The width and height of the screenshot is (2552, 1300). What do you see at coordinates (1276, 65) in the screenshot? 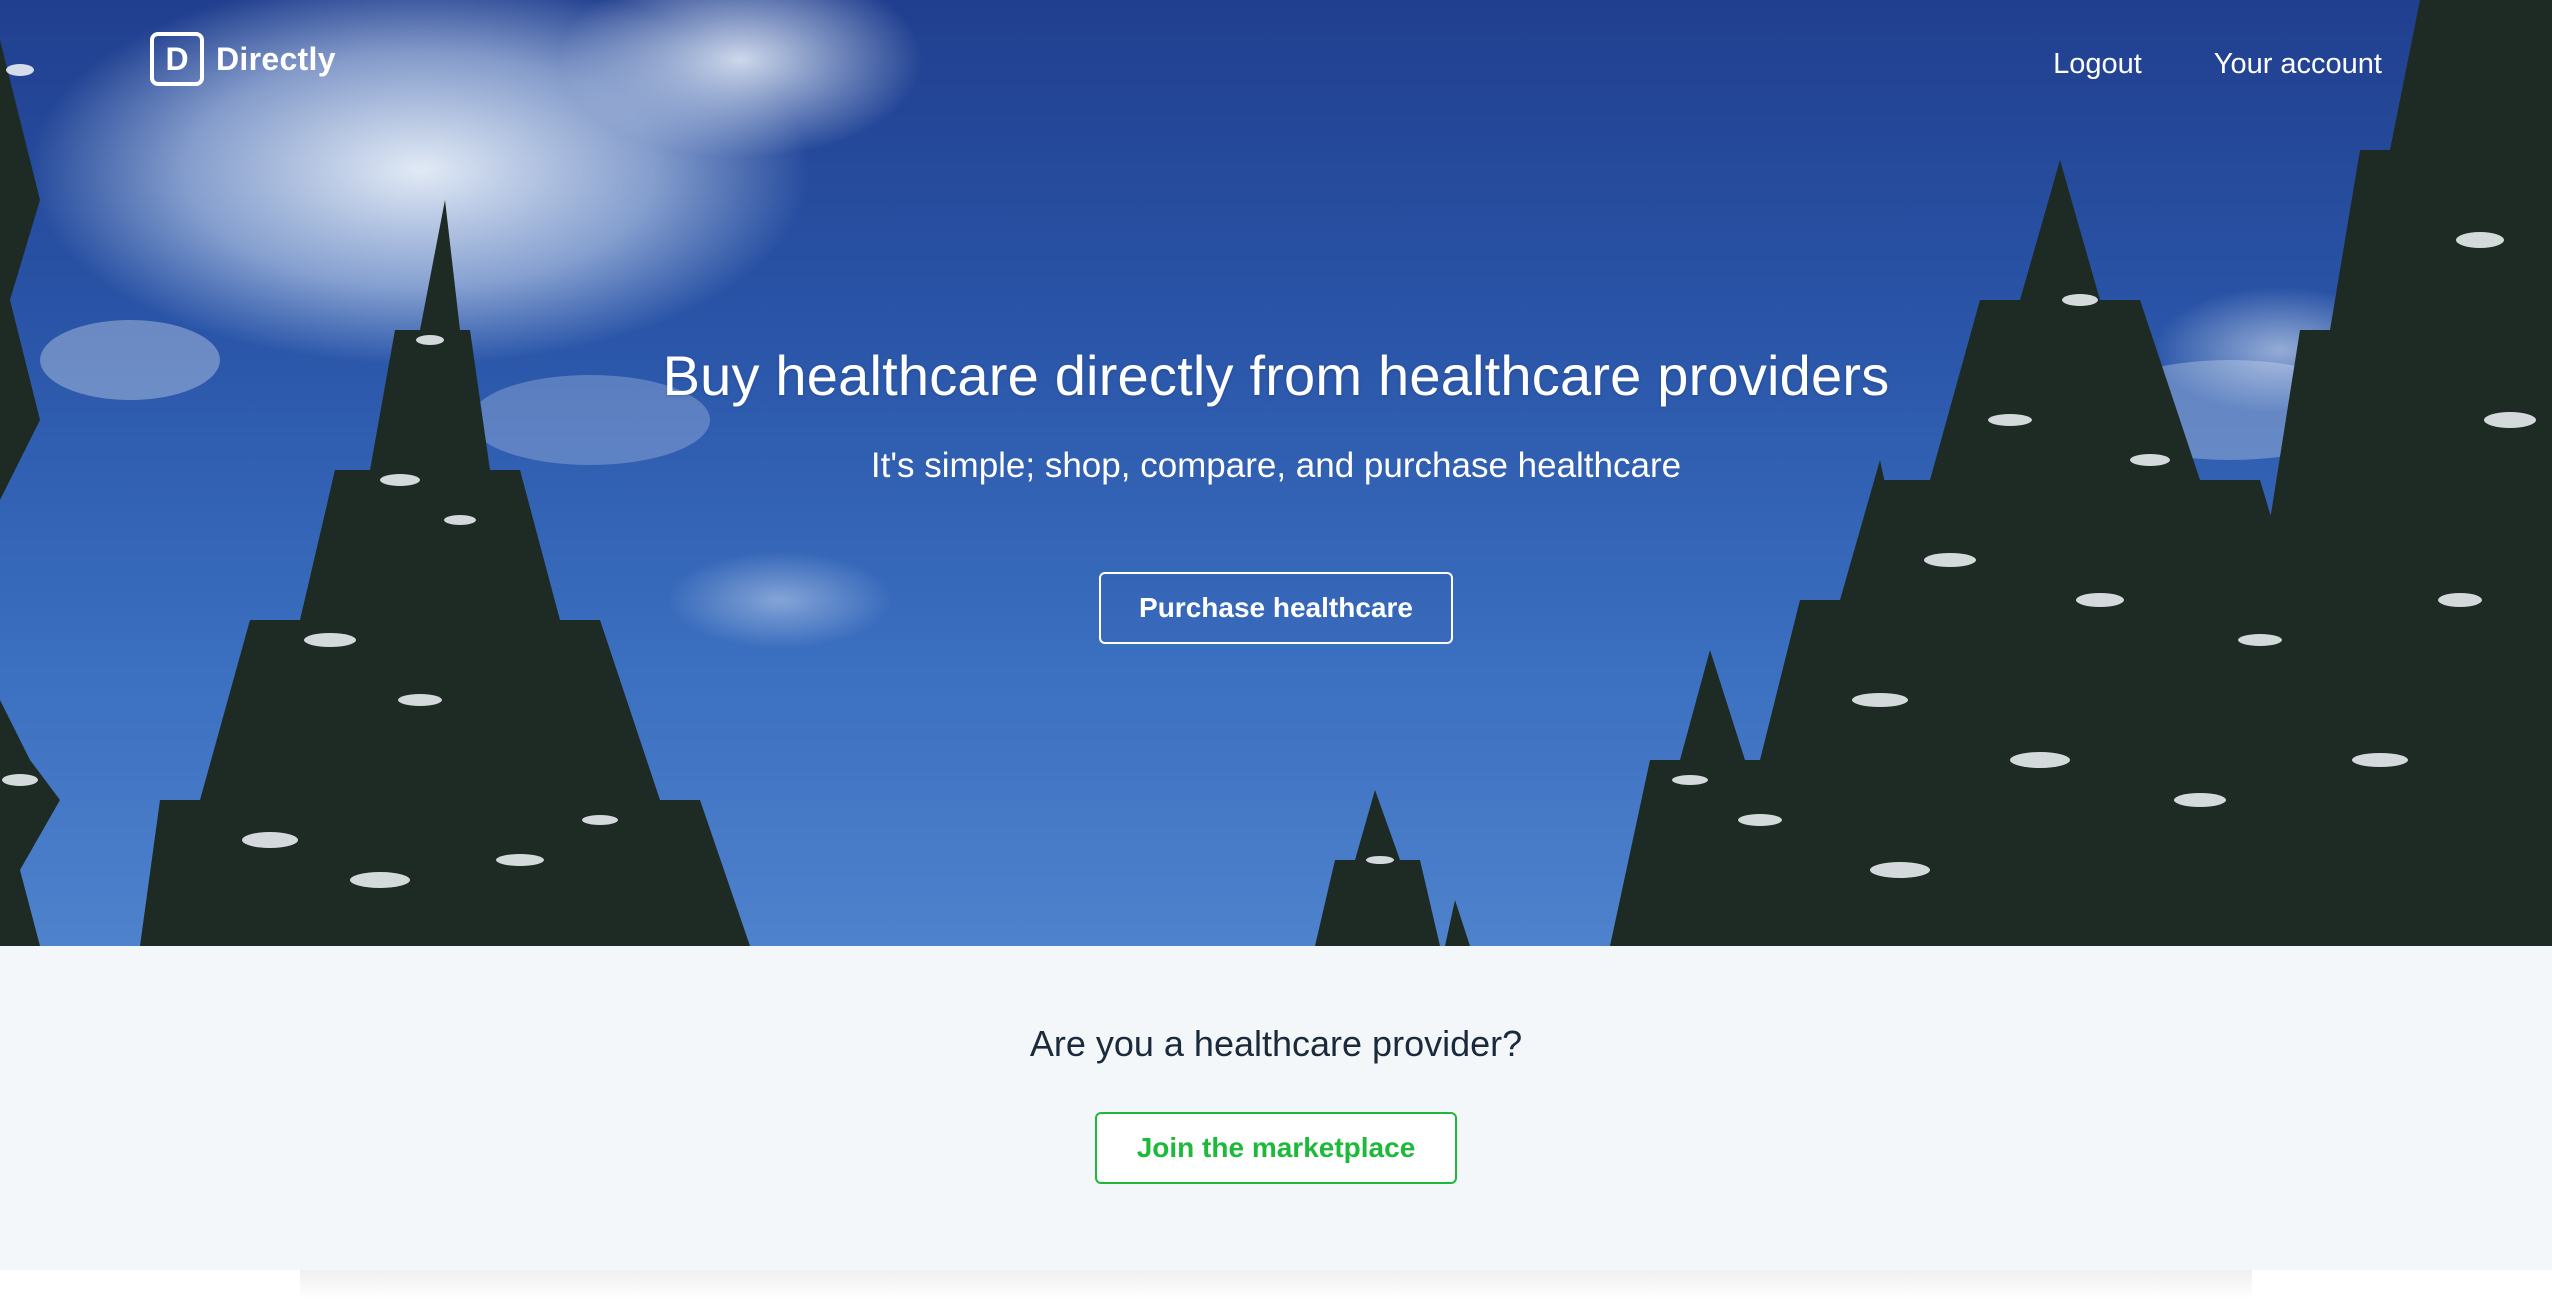
I see `top-navbar: D Directly Logout Your account` at bounding box center [1276, 65].